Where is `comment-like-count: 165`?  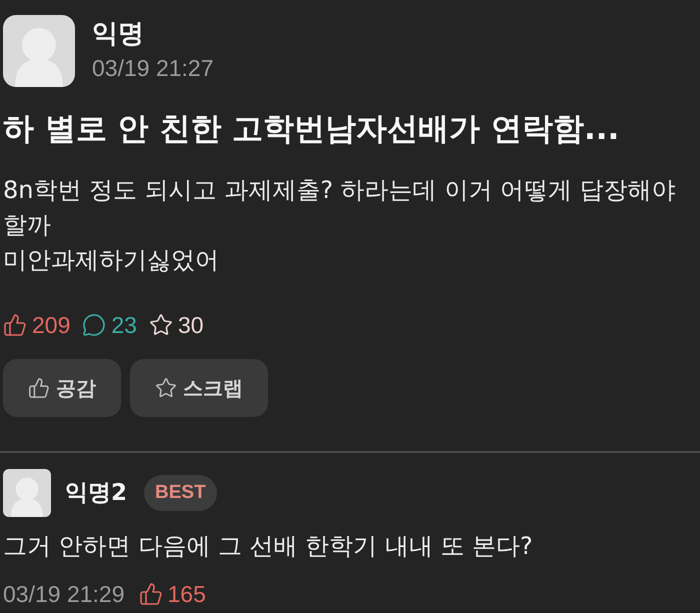
comment-like-count: 165 is located at coordinates (187, 594).